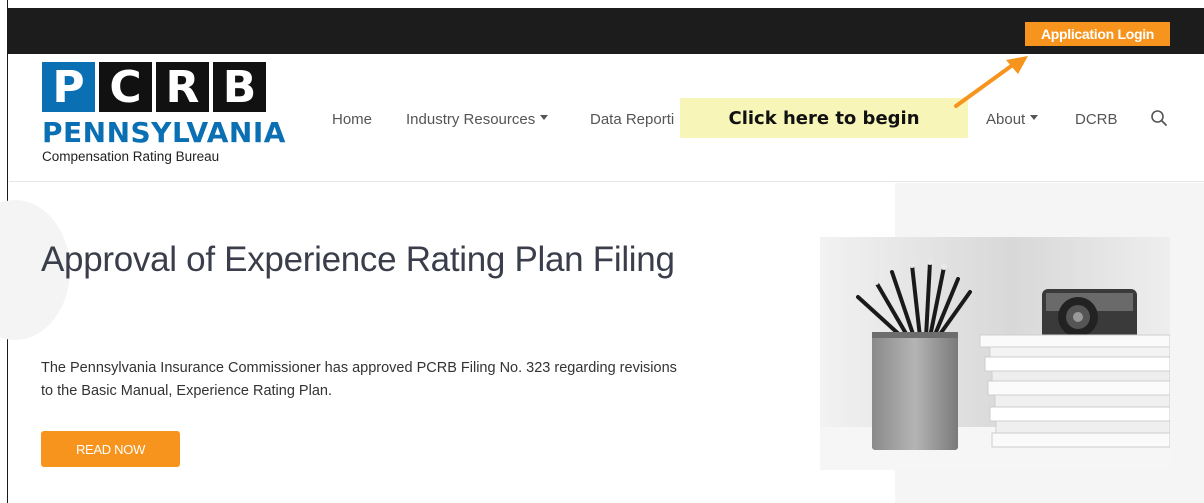 This screenshot has height=503, width=1204. I want to click on nav-item-label: DCRB, so click(1096, 119).